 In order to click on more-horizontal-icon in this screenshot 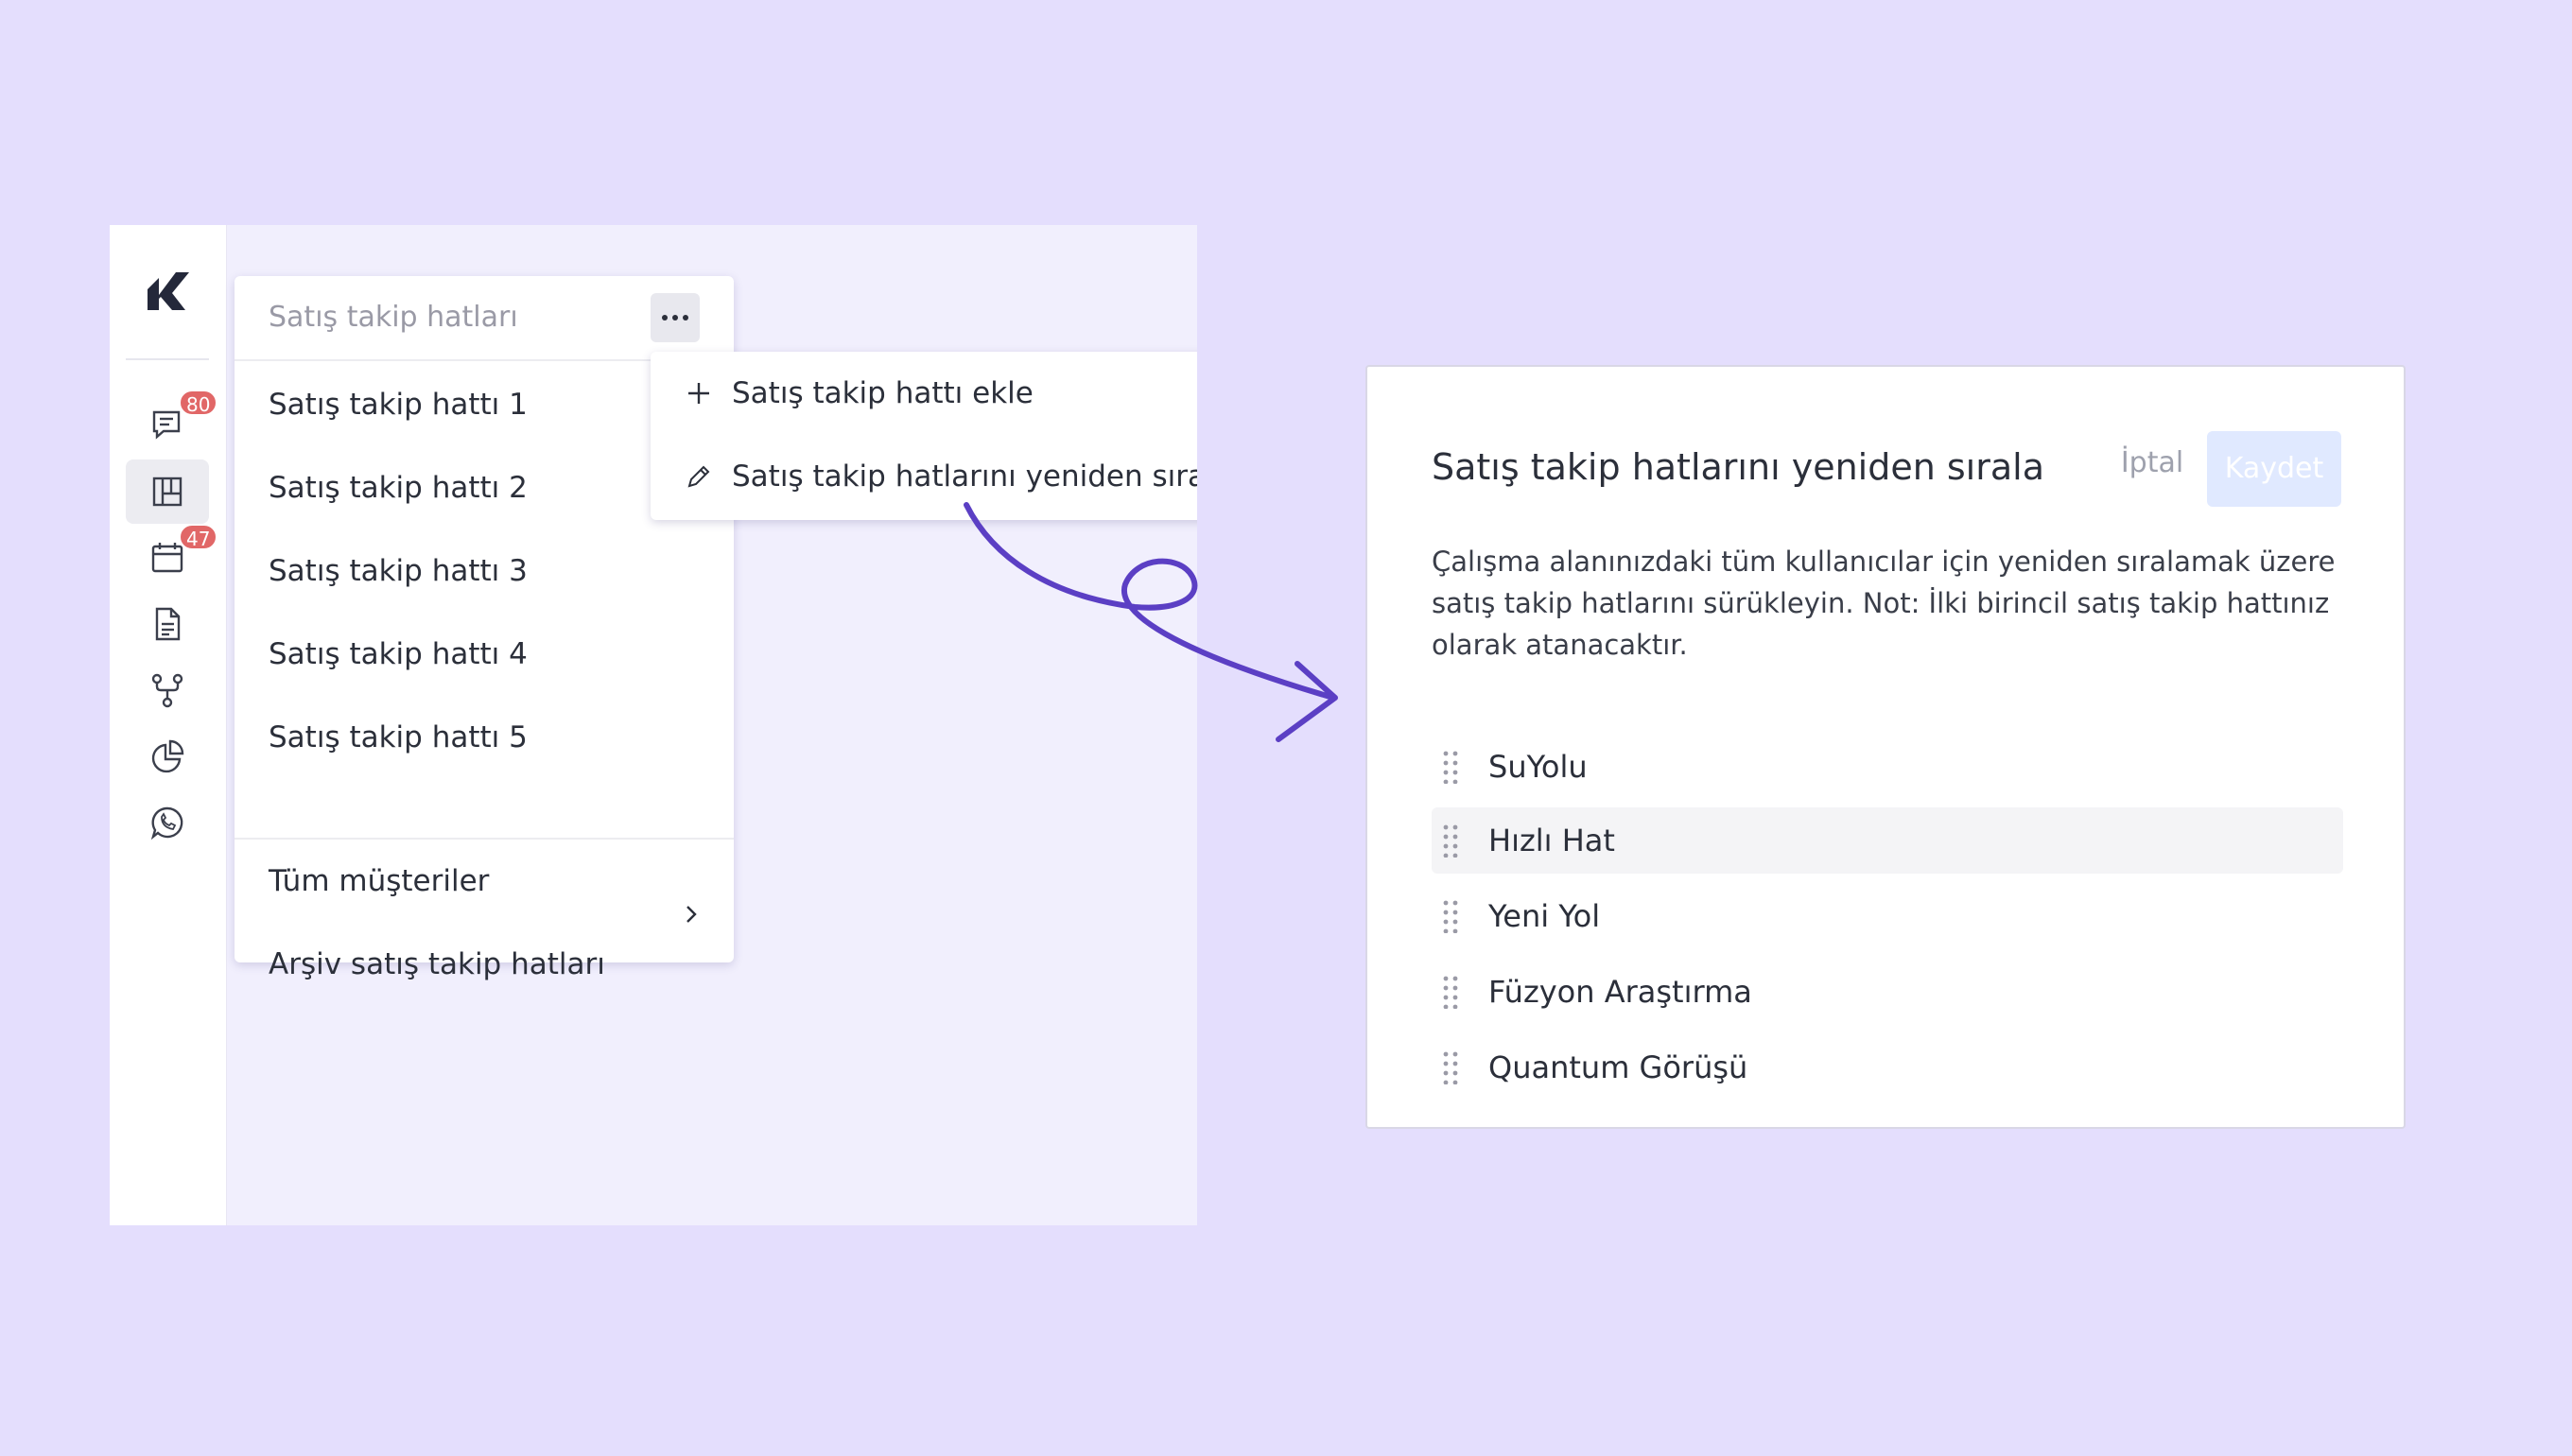, I will do `click(675, 318)`.